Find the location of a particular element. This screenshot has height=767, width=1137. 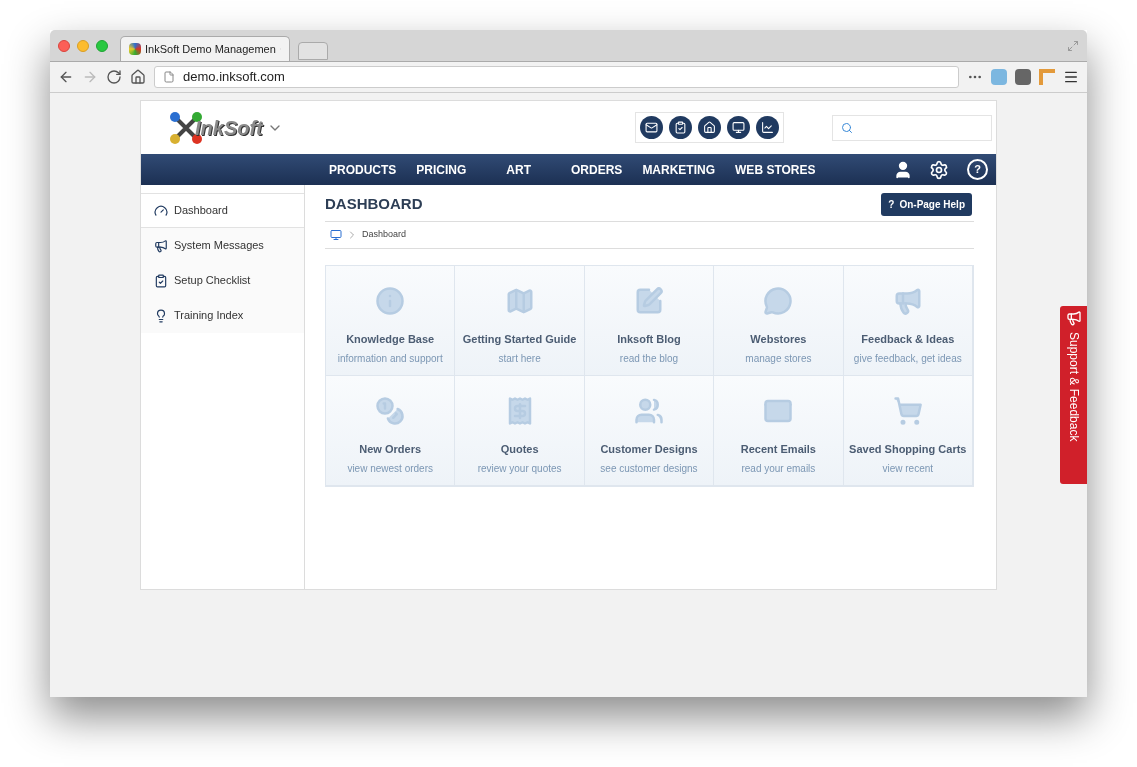

people-icon is located at coordinates (649, 411).